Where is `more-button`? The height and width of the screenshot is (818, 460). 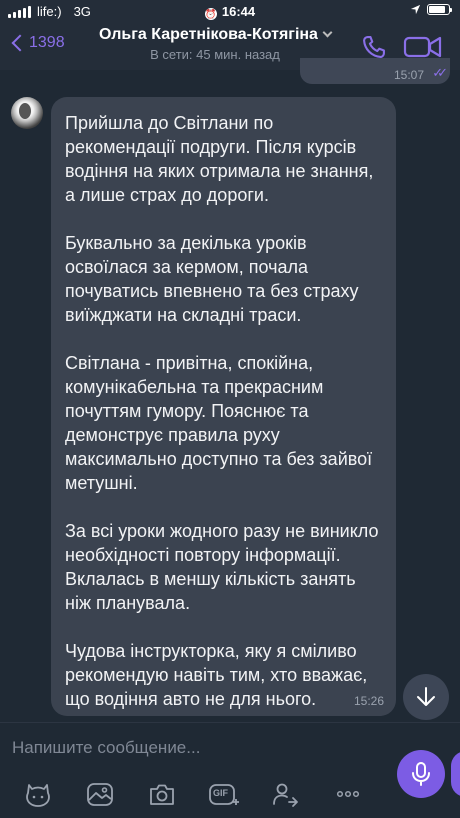
more-button is located at coordinates (348, 794).